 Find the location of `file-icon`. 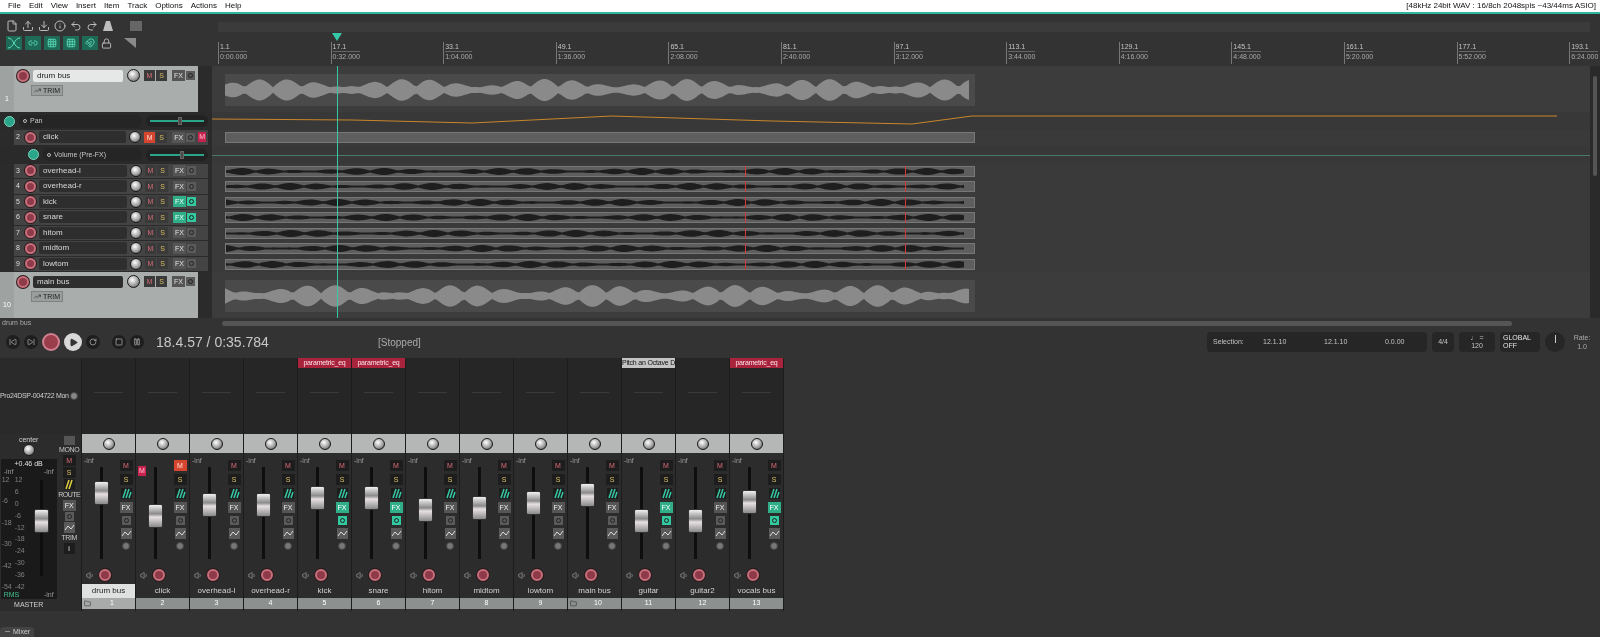

file-icon is located at coordinates (12, 26).